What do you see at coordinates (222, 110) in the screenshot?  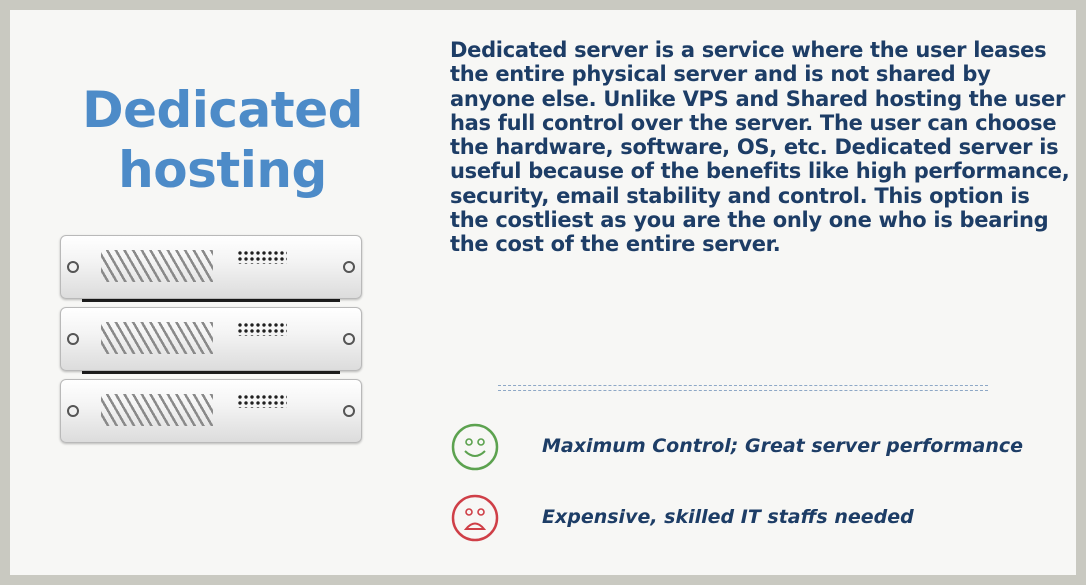 I see `title-line-1: Dedicated` at bounding box center [222, 110].